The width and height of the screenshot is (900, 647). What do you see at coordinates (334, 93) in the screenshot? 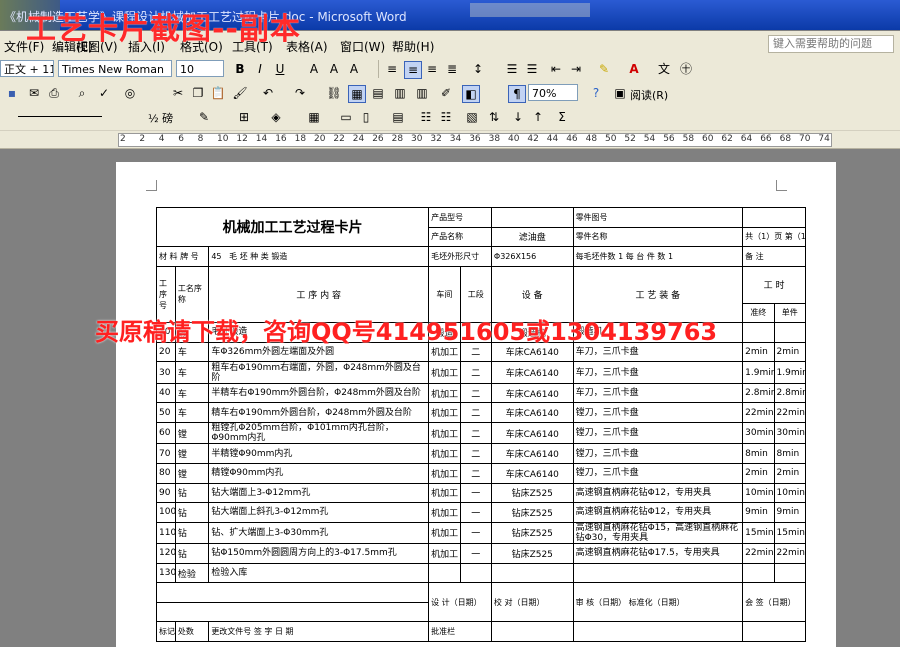
I see `hyperlink-icon: ⛓` at bounding box center [334, 93].